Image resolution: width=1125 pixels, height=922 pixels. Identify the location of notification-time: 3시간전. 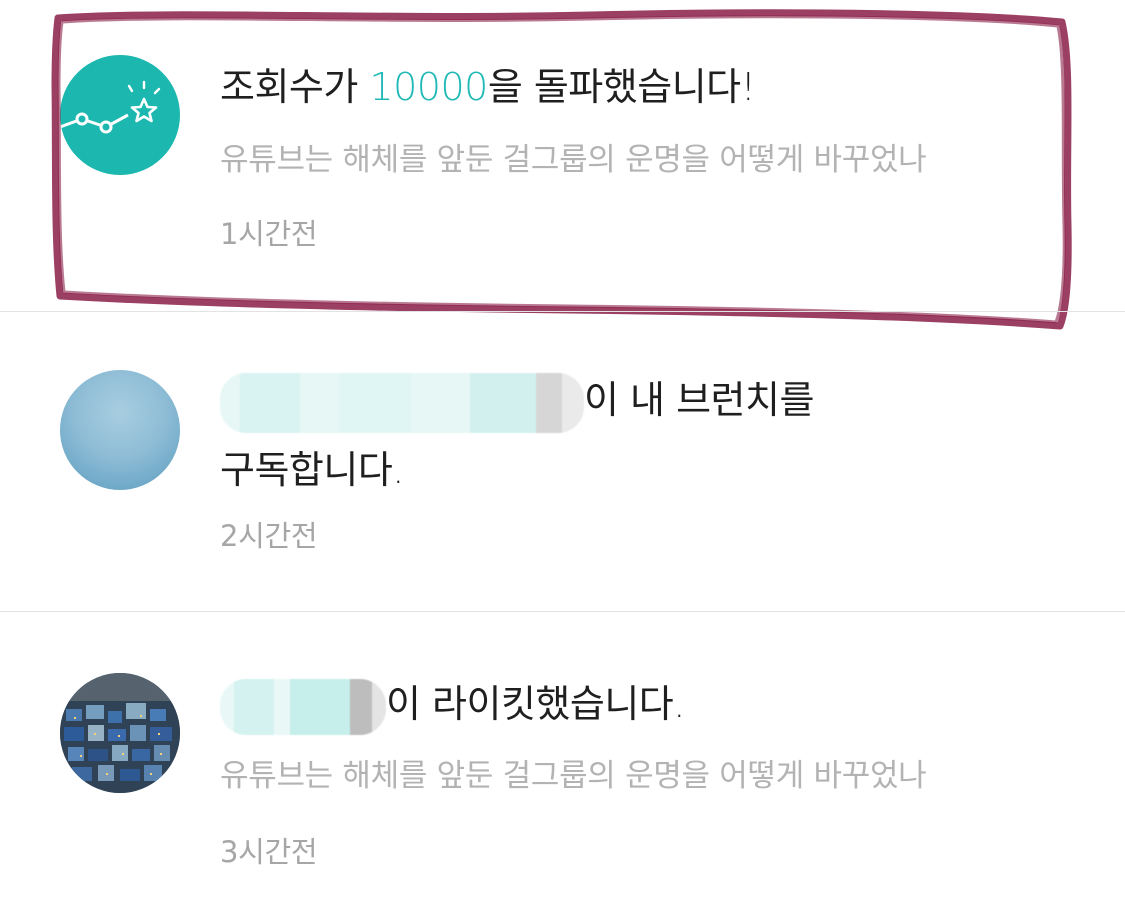
(269, 852).